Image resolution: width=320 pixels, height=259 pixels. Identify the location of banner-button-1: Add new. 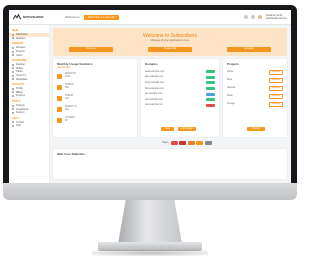
(91, 49).